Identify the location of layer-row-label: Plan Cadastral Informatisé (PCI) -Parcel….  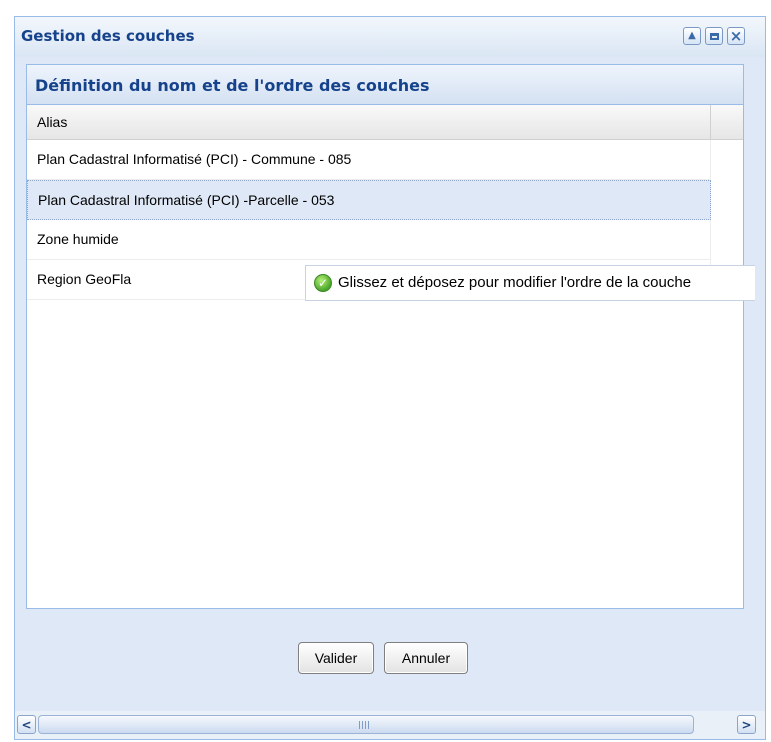
(186, 200).